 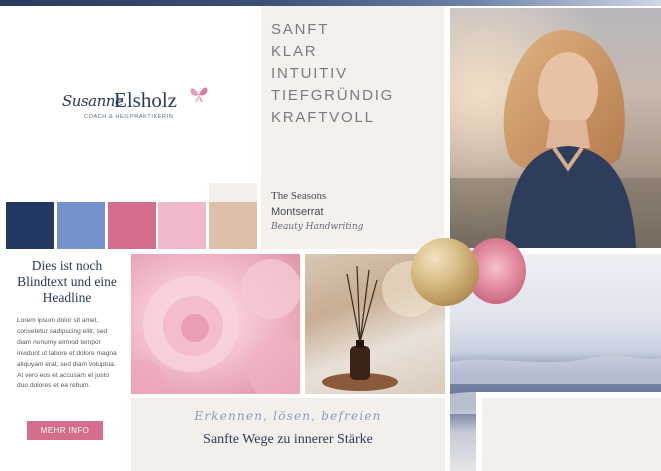 What do you see at coordinates (233, 192) in the screenshot?
I see `swatch-cream` at bounding box center [233, 192].